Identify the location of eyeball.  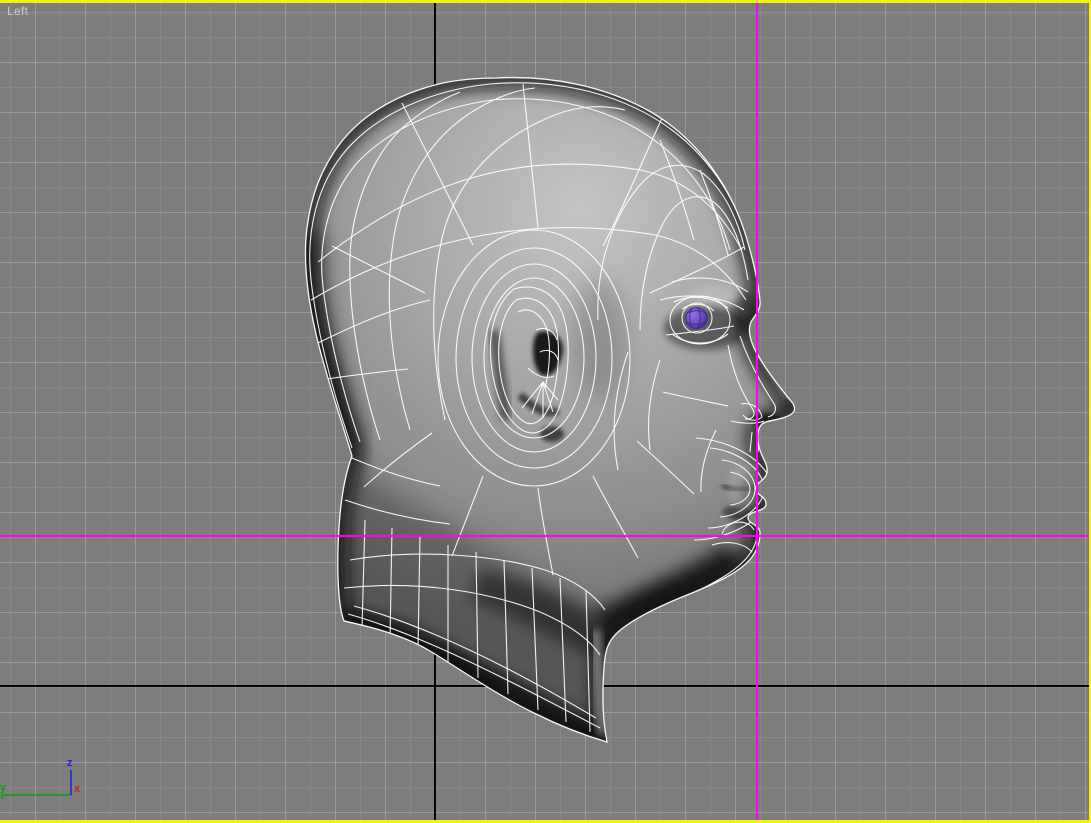
(696, 318).